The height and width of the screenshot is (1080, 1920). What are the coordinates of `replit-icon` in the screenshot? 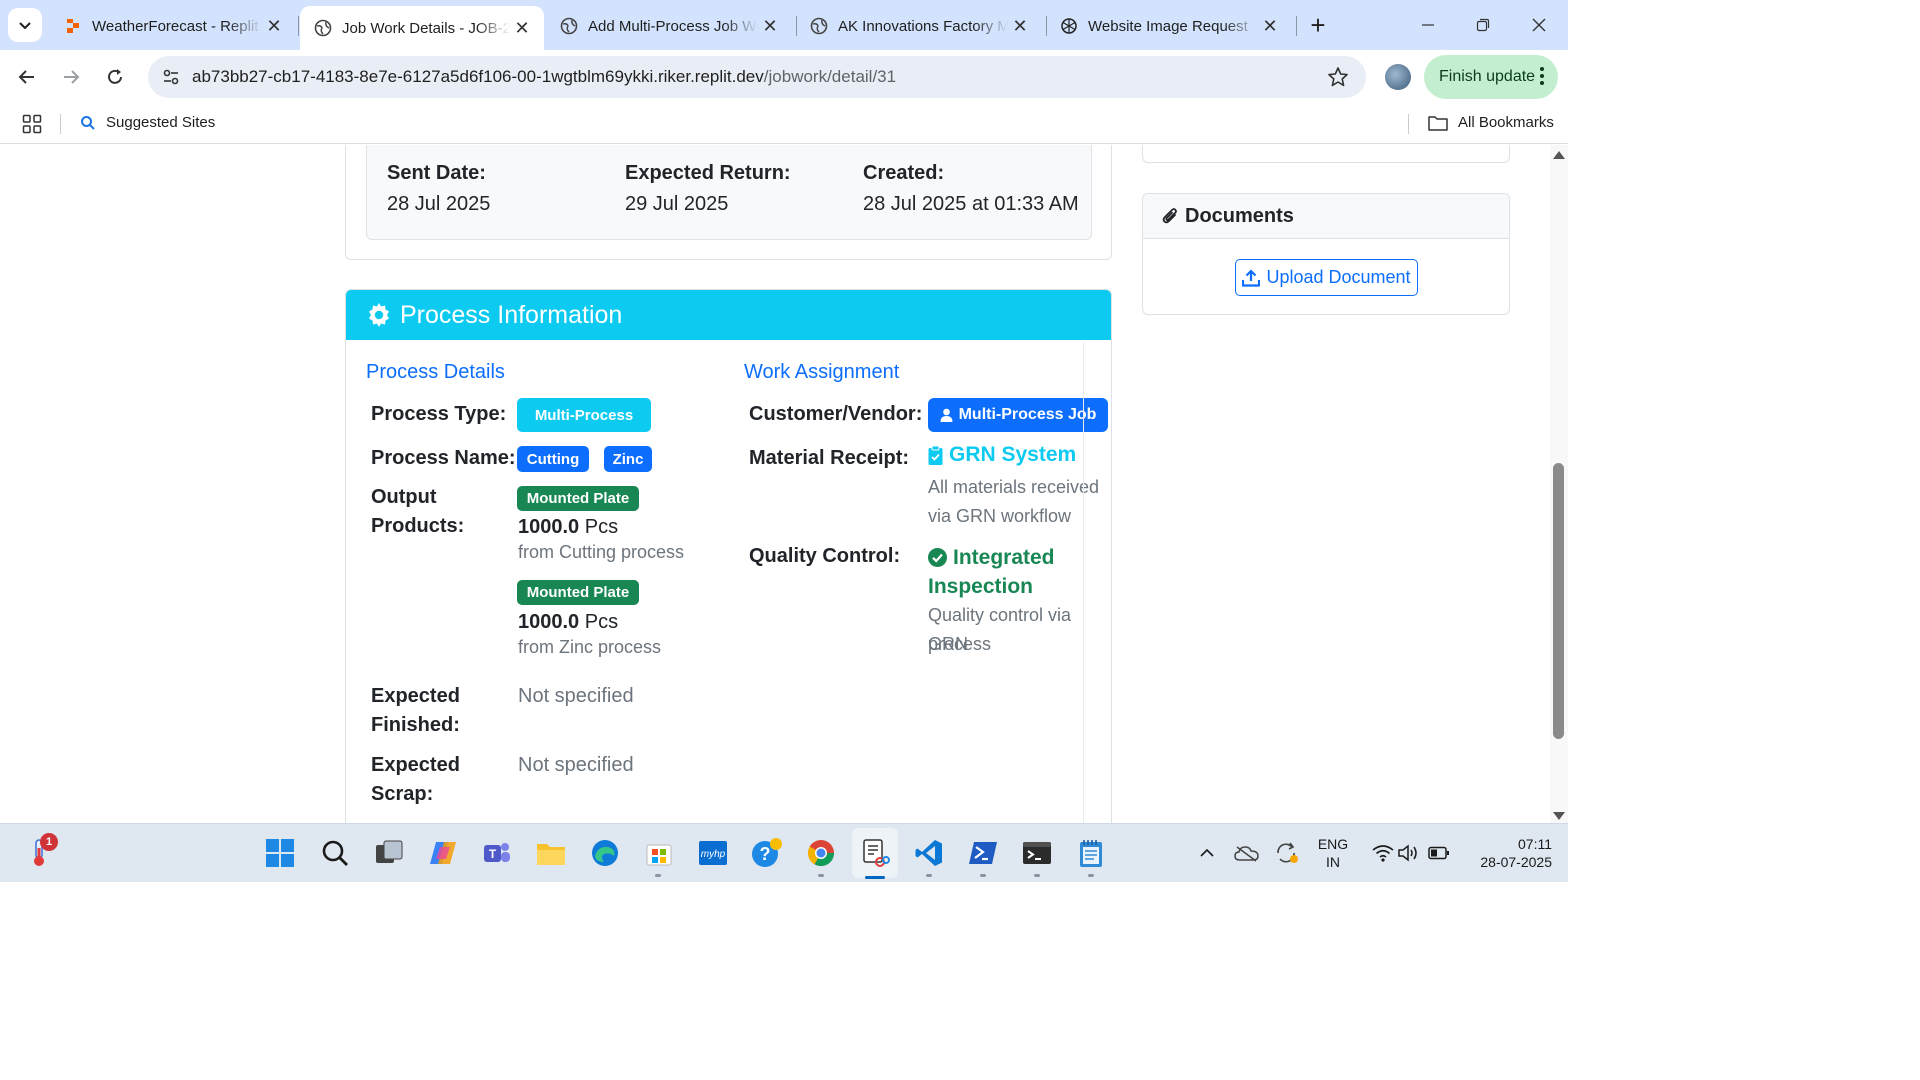 It's located at (73, 26).